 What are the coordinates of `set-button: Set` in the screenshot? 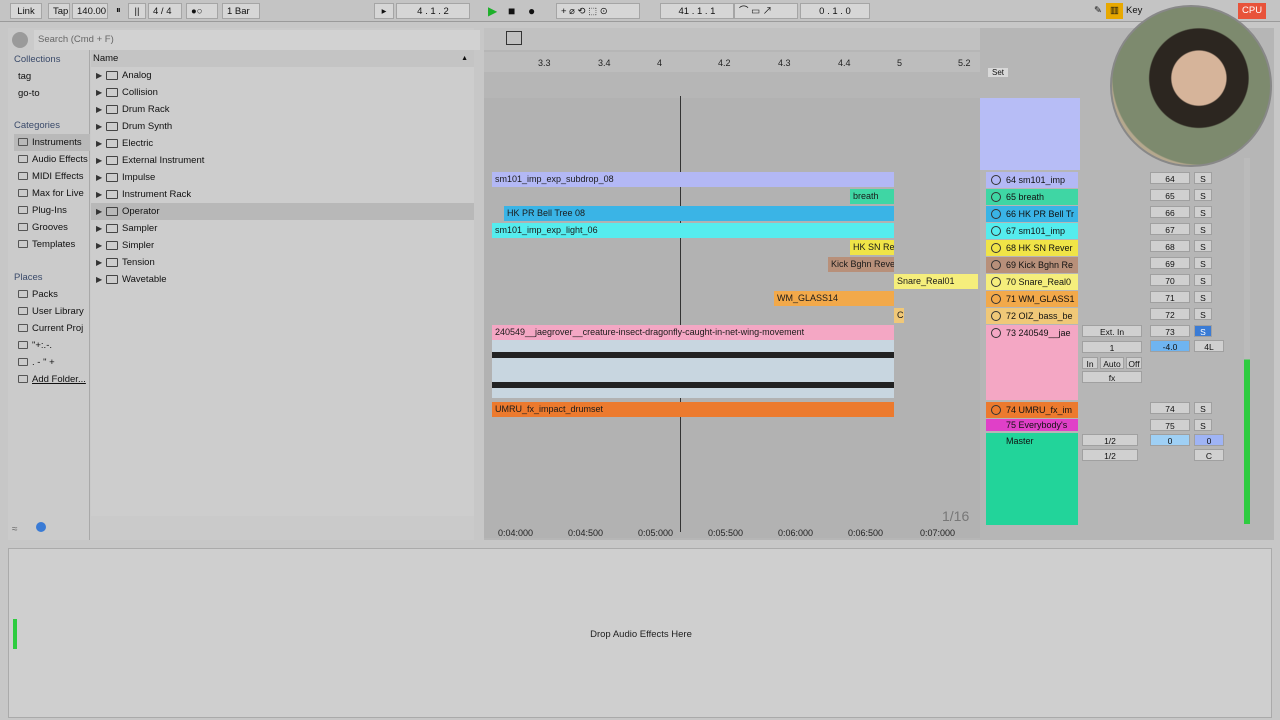 It's located at (998, 72).